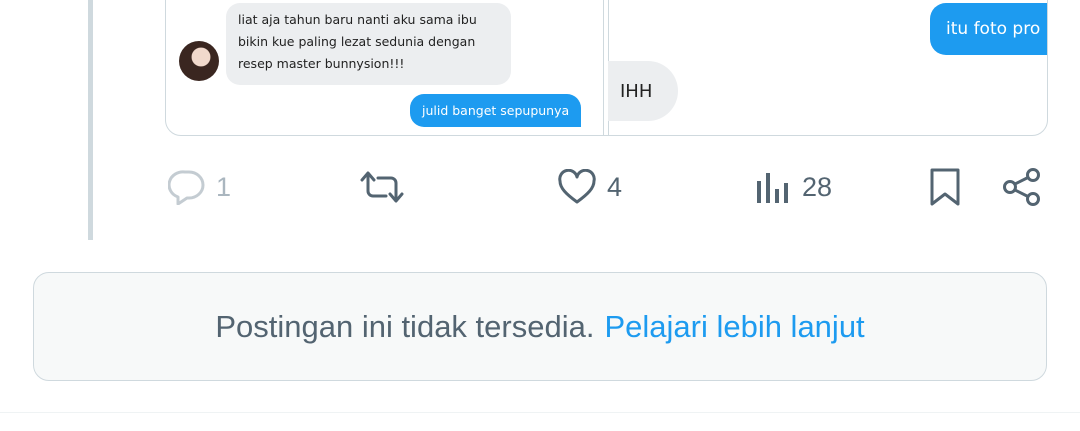 Image resolution: width=1080 pixels, height=431 pixels. I want to click on chat-bubble-outgoing: itu foto pro, so click(988, 29).